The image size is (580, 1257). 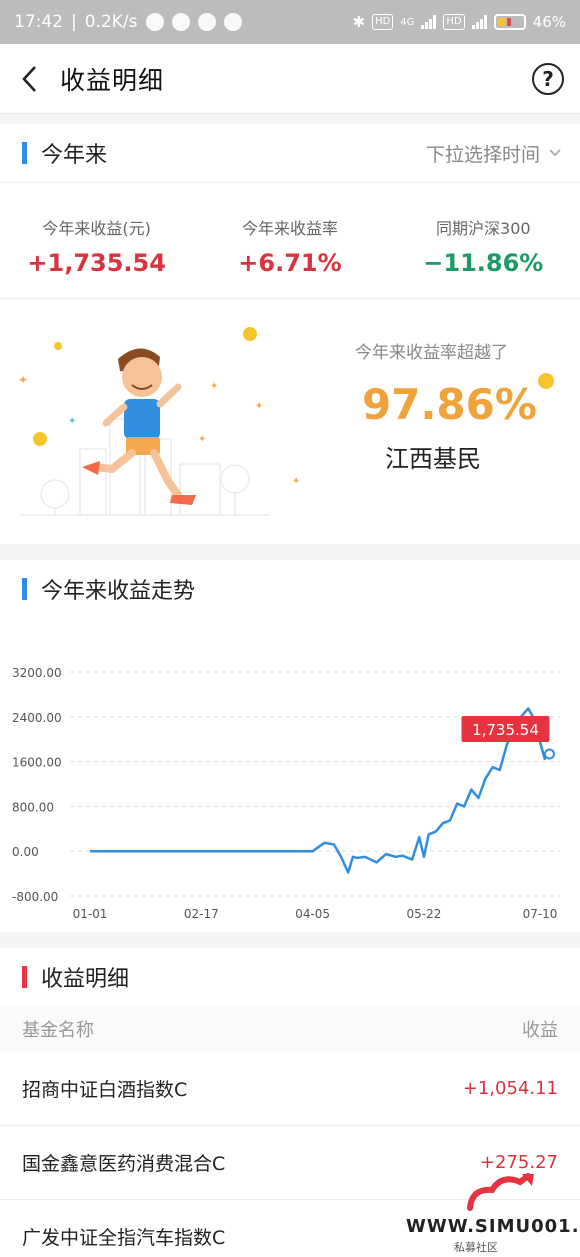 What do you see at coordinates (540, 1030) in the screenshot?
I see `column-profit: 收益` at bounding box center [540, 1030].